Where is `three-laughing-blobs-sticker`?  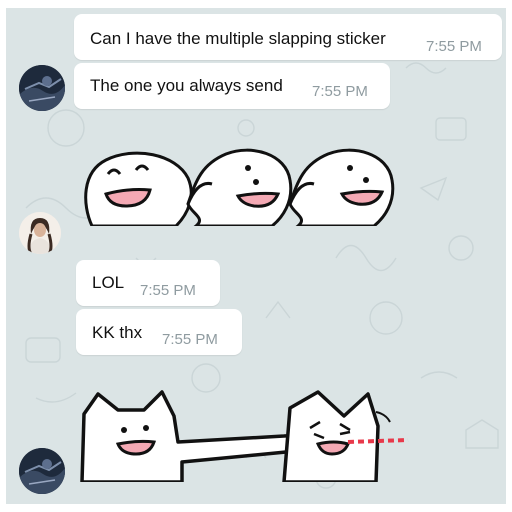 three-laughing-blobs-sticker is located at coordinates (246, 185).